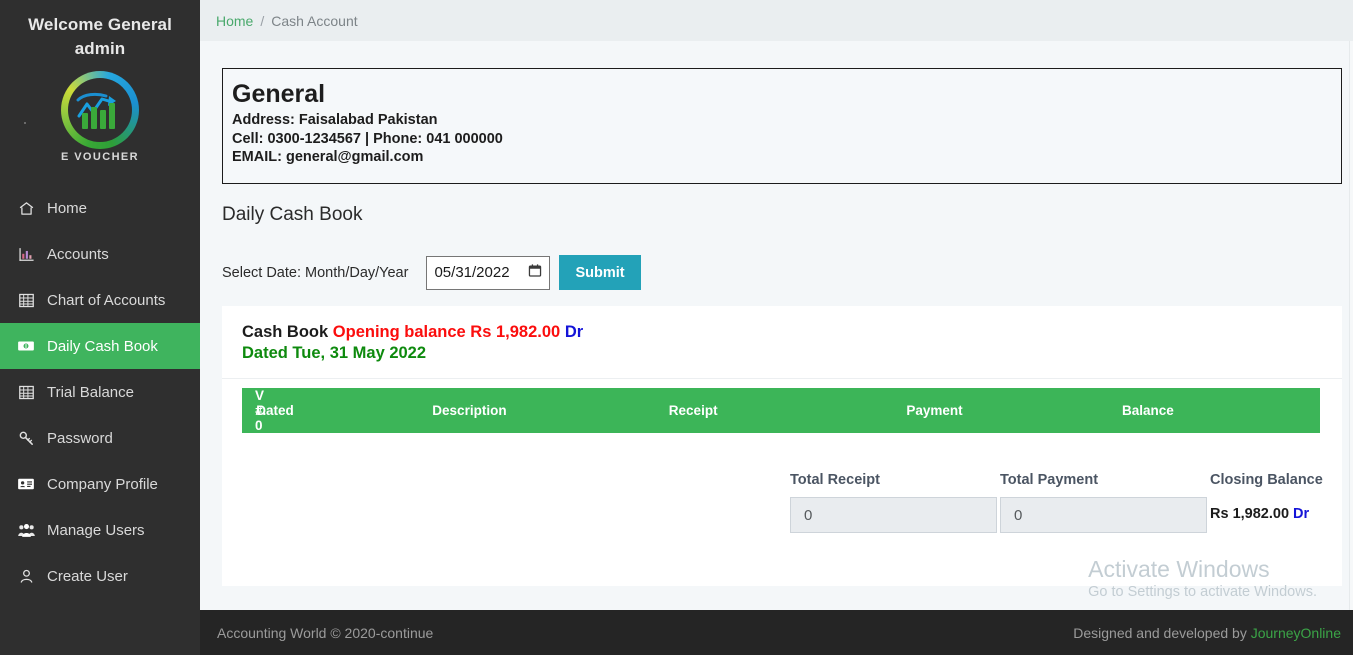 The width and height of the screenshot is (1353, 655). I want to click on closing-balance-group: Closing Balance Rs 1,982.00 Dr, so click(1270, 502).